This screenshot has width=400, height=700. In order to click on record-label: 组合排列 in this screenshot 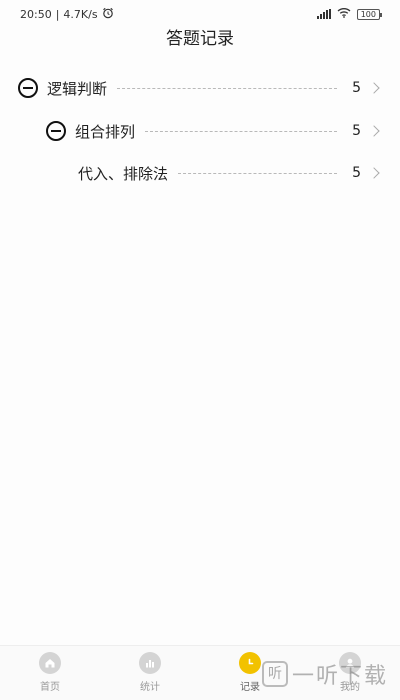, I will do `click(105, 131)`.